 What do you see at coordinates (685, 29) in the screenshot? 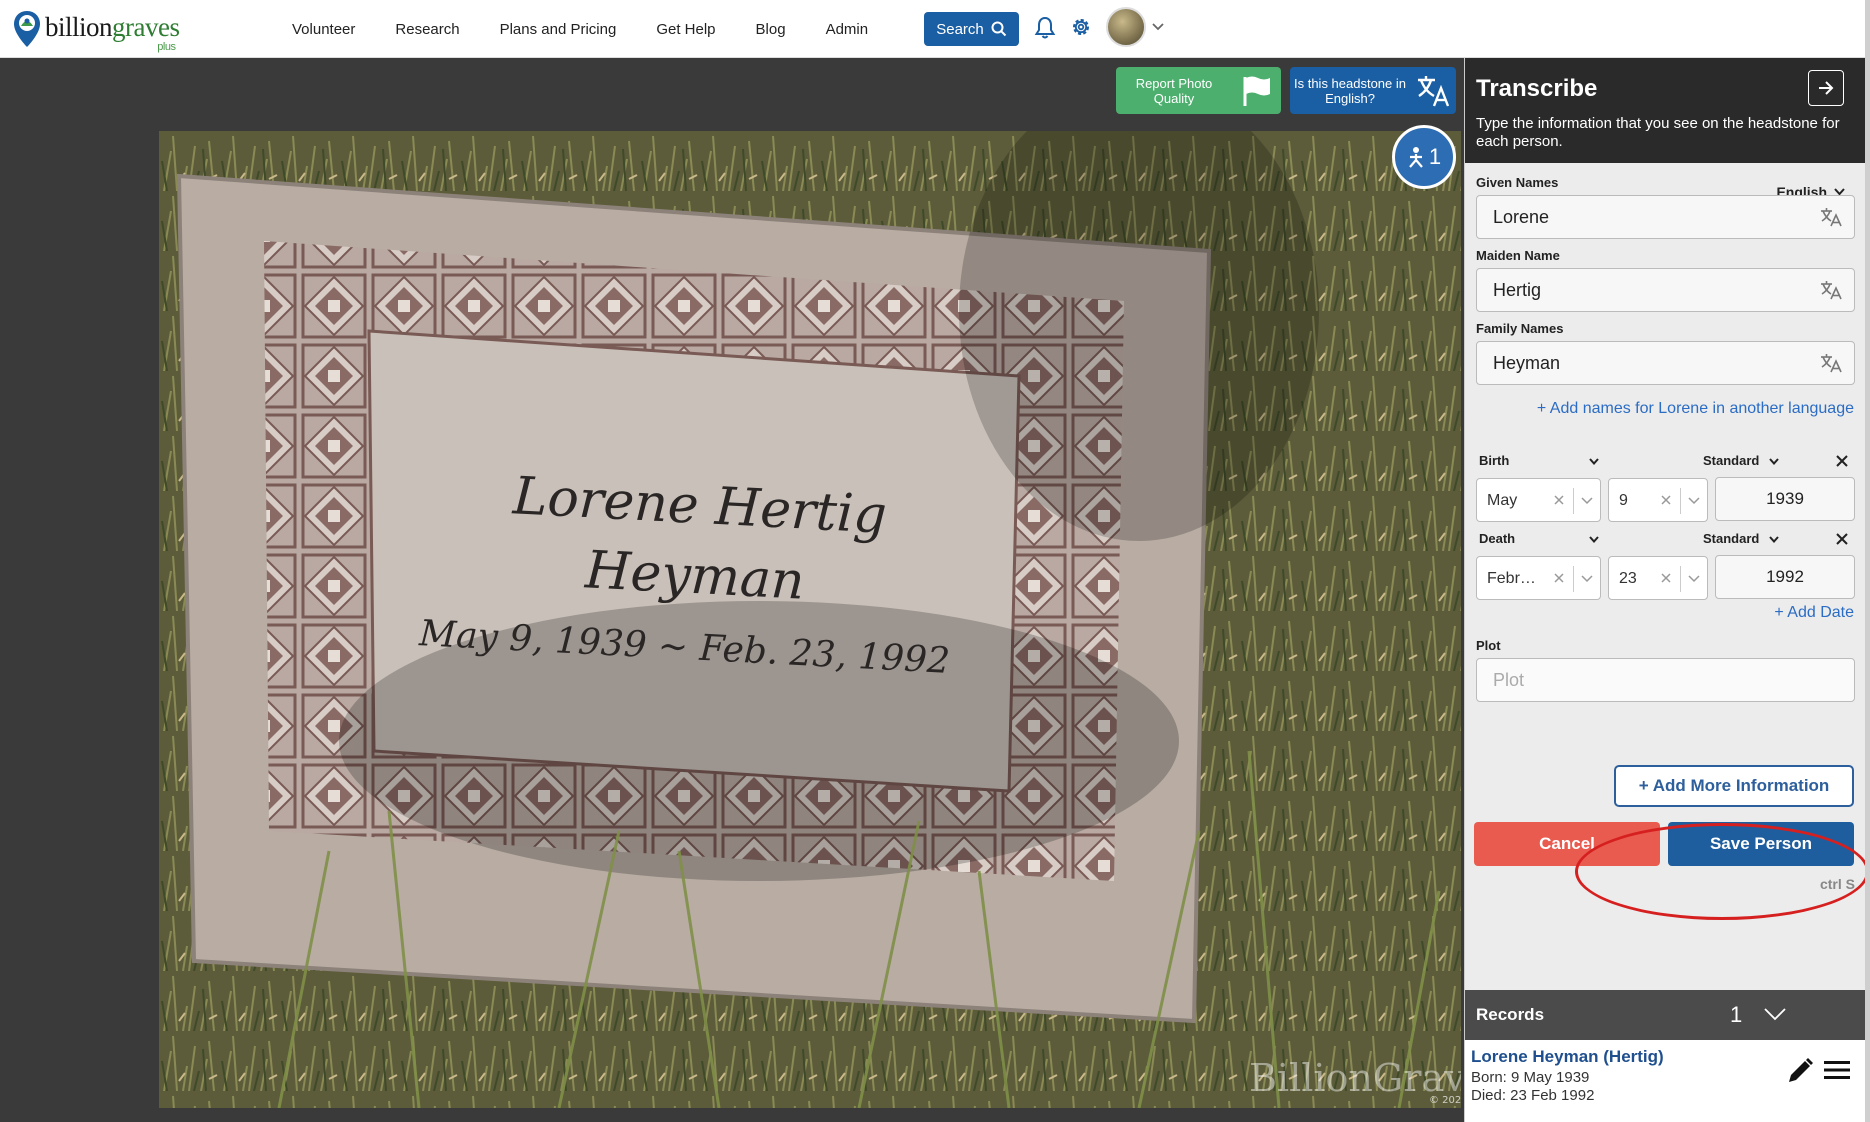
I see `nav-get-help: Get Help` at bounding box center [685, 29].